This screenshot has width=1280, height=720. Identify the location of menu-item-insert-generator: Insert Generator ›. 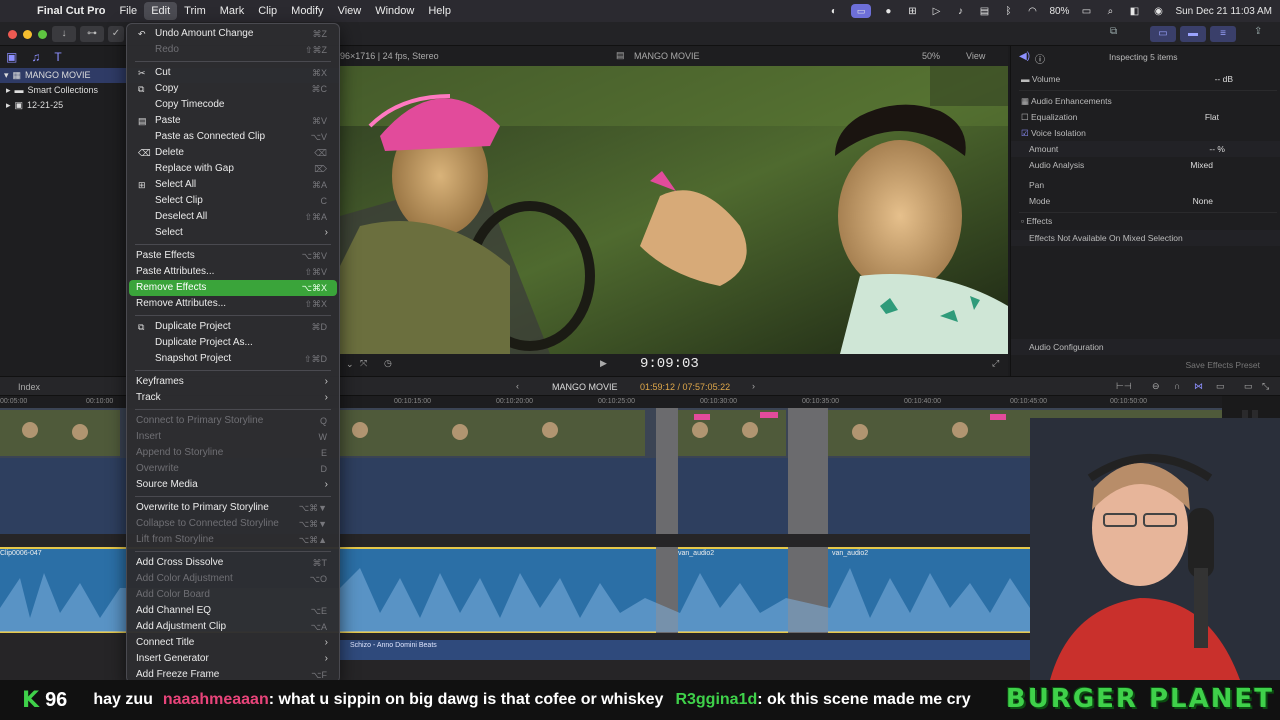
(233, 659).